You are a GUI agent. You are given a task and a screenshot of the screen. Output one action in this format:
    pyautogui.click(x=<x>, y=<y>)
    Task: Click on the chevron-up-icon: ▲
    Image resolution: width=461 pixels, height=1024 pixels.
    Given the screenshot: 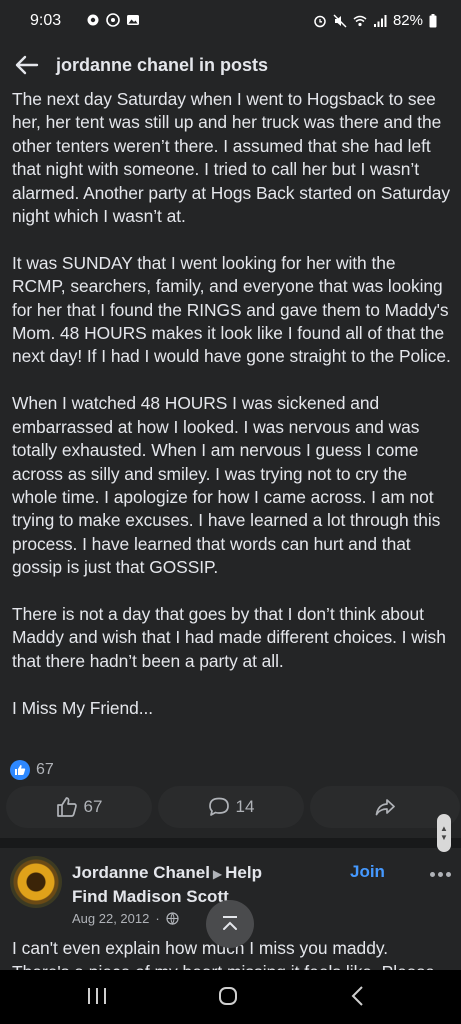 What is the action you would take?
    pyautogui.click(x=444, y=828)
    